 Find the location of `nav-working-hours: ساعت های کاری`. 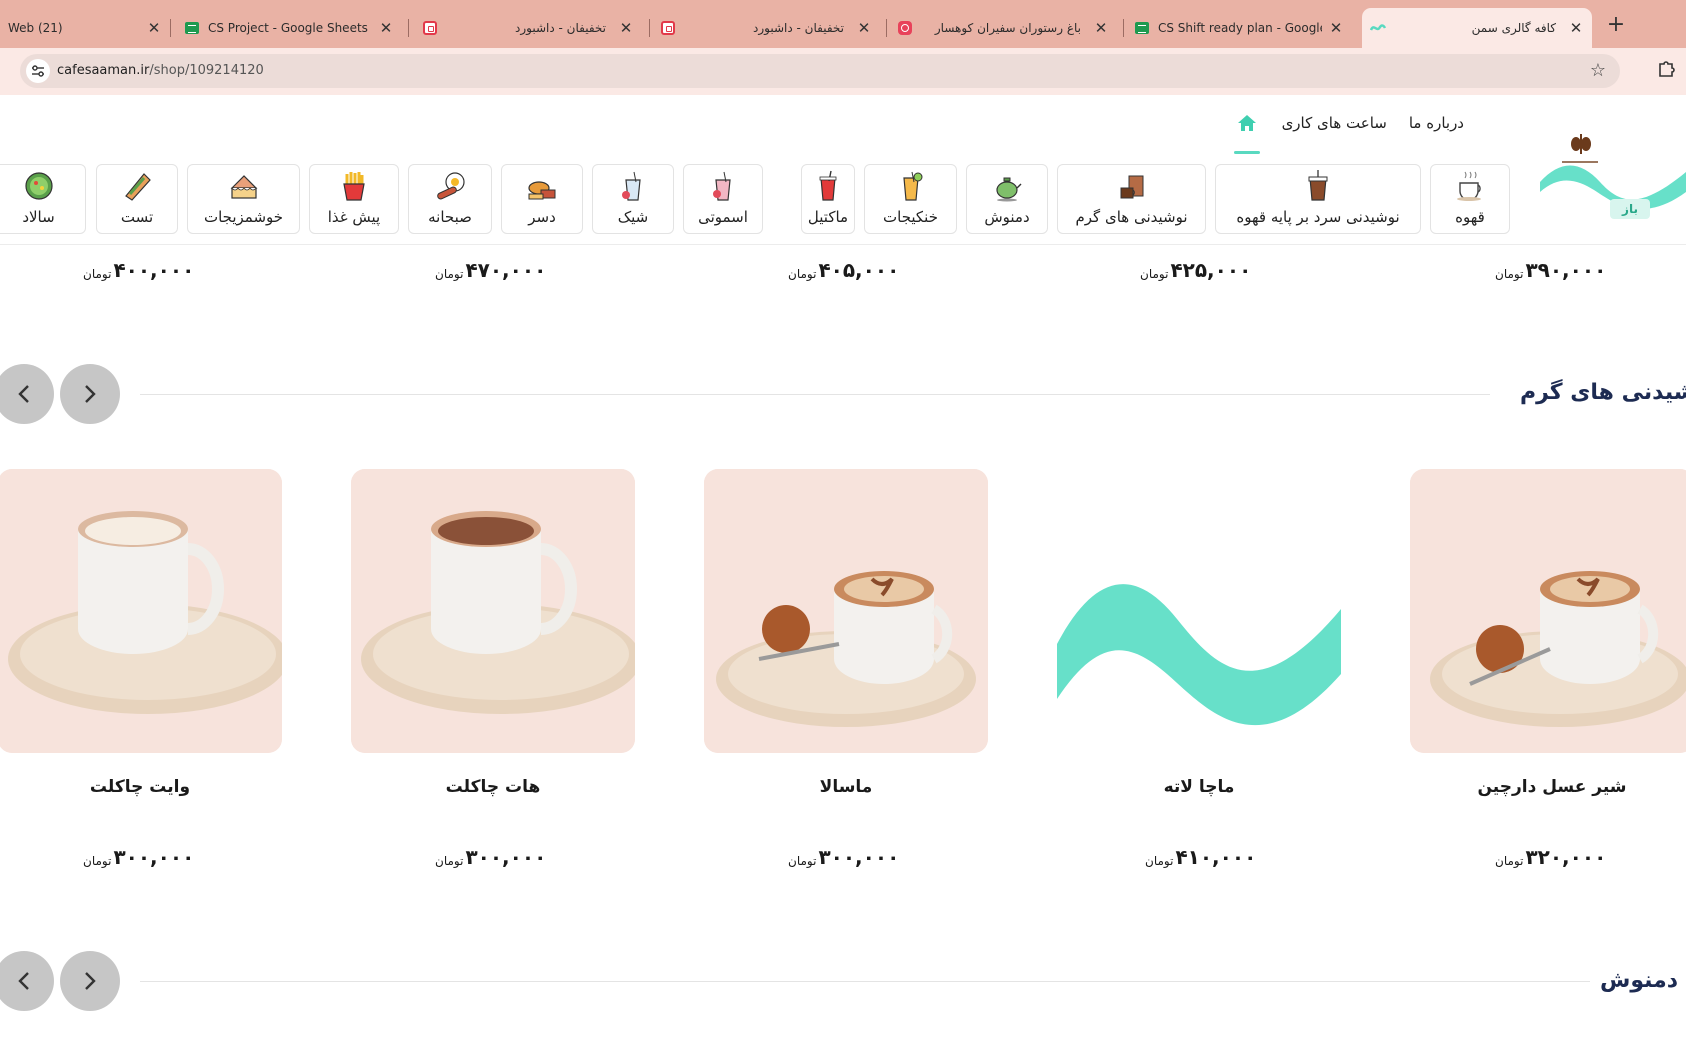

nav-working-hours: ساعت های کاری is located at coordinates (1334, 132).